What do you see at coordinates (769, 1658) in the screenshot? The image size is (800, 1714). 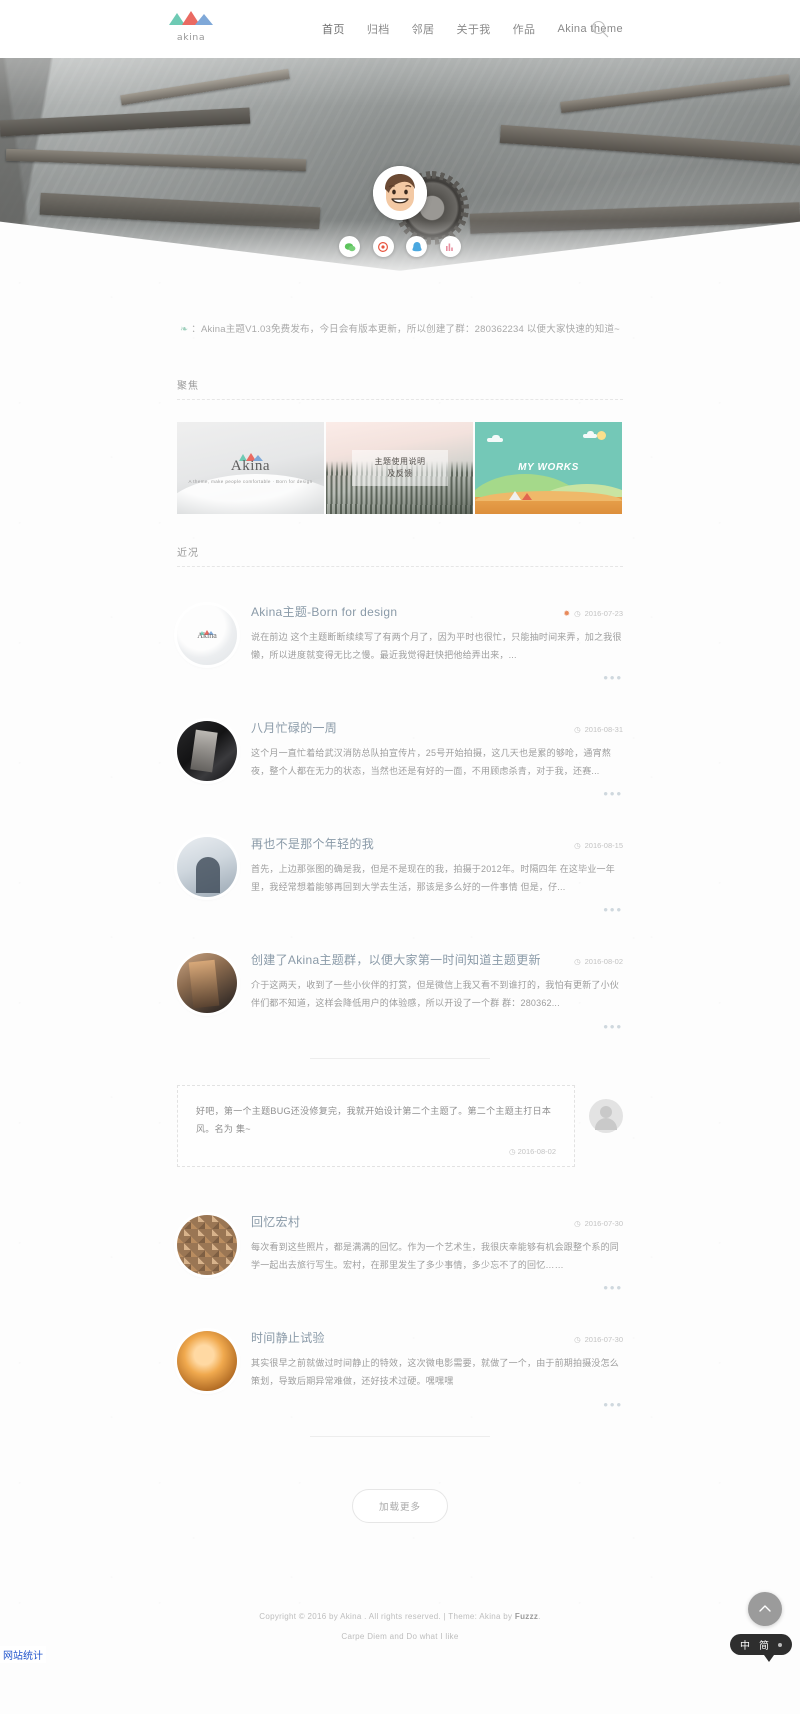 I see `ime-pointer` at bounding box center [769, 1658].